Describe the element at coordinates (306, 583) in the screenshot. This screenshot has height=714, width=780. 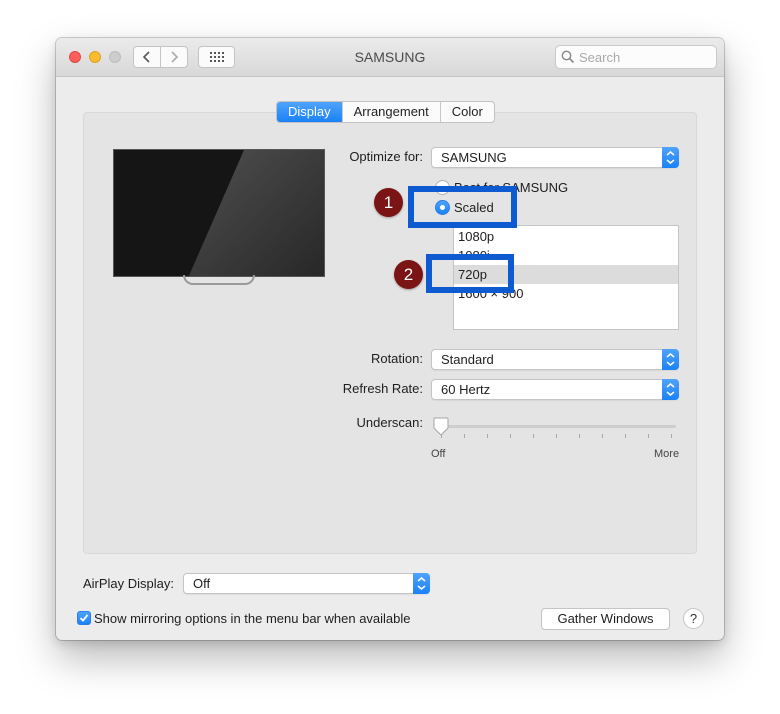
I see `airplay-popup: Off` at that location.